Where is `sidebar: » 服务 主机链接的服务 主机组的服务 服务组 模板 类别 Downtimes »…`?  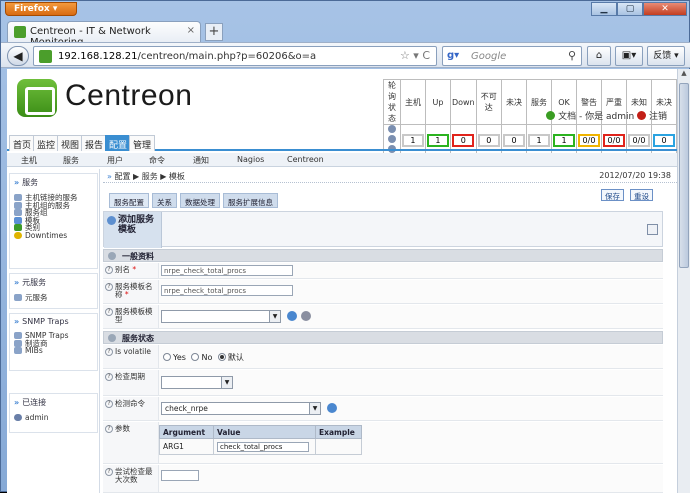 sidebar: » 服务 主机链接的服务 主机组的服务 服务组 模板 类别 Downtimes »… is located at coordinates (53, 331).